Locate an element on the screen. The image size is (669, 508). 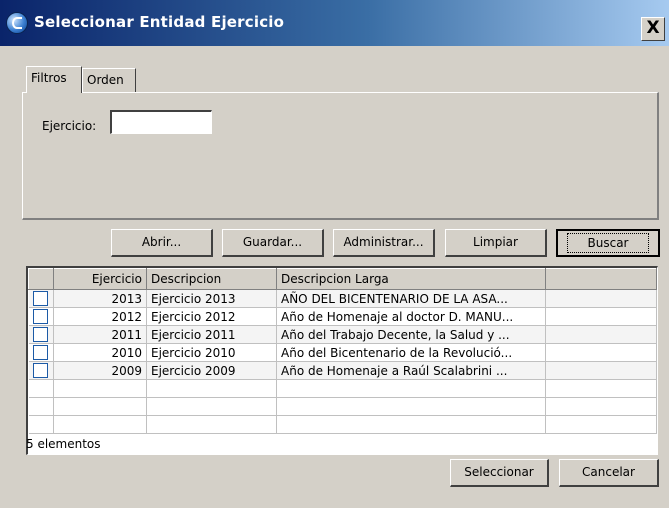
buscar-button: Buscar is located at coordinates (608, 243).